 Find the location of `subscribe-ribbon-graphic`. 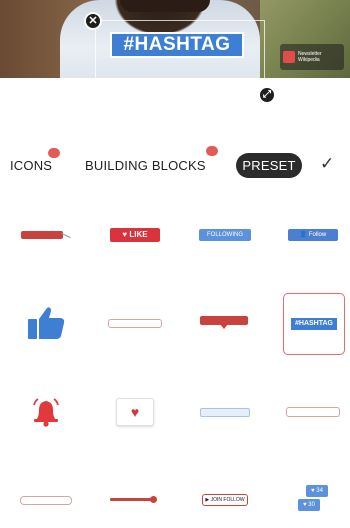

subscribe-ribbon-graphic is located at coordinates (46, 235).